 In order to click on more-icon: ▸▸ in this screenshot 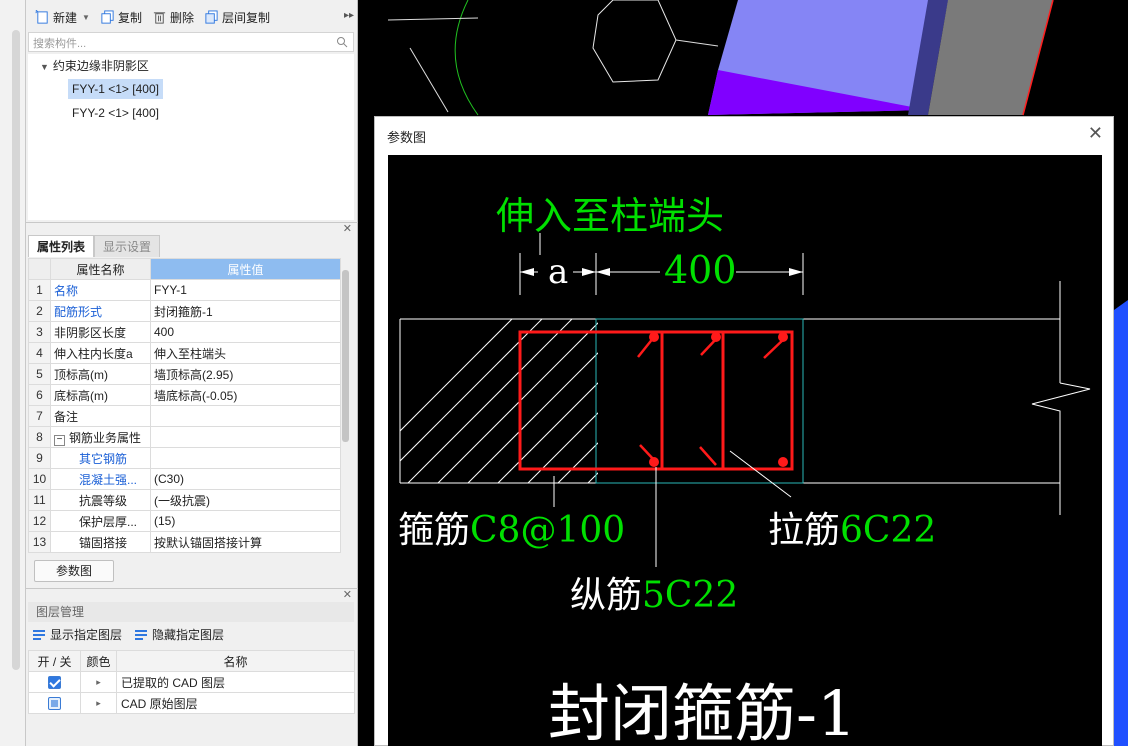, I will do `click(349, 15)`.